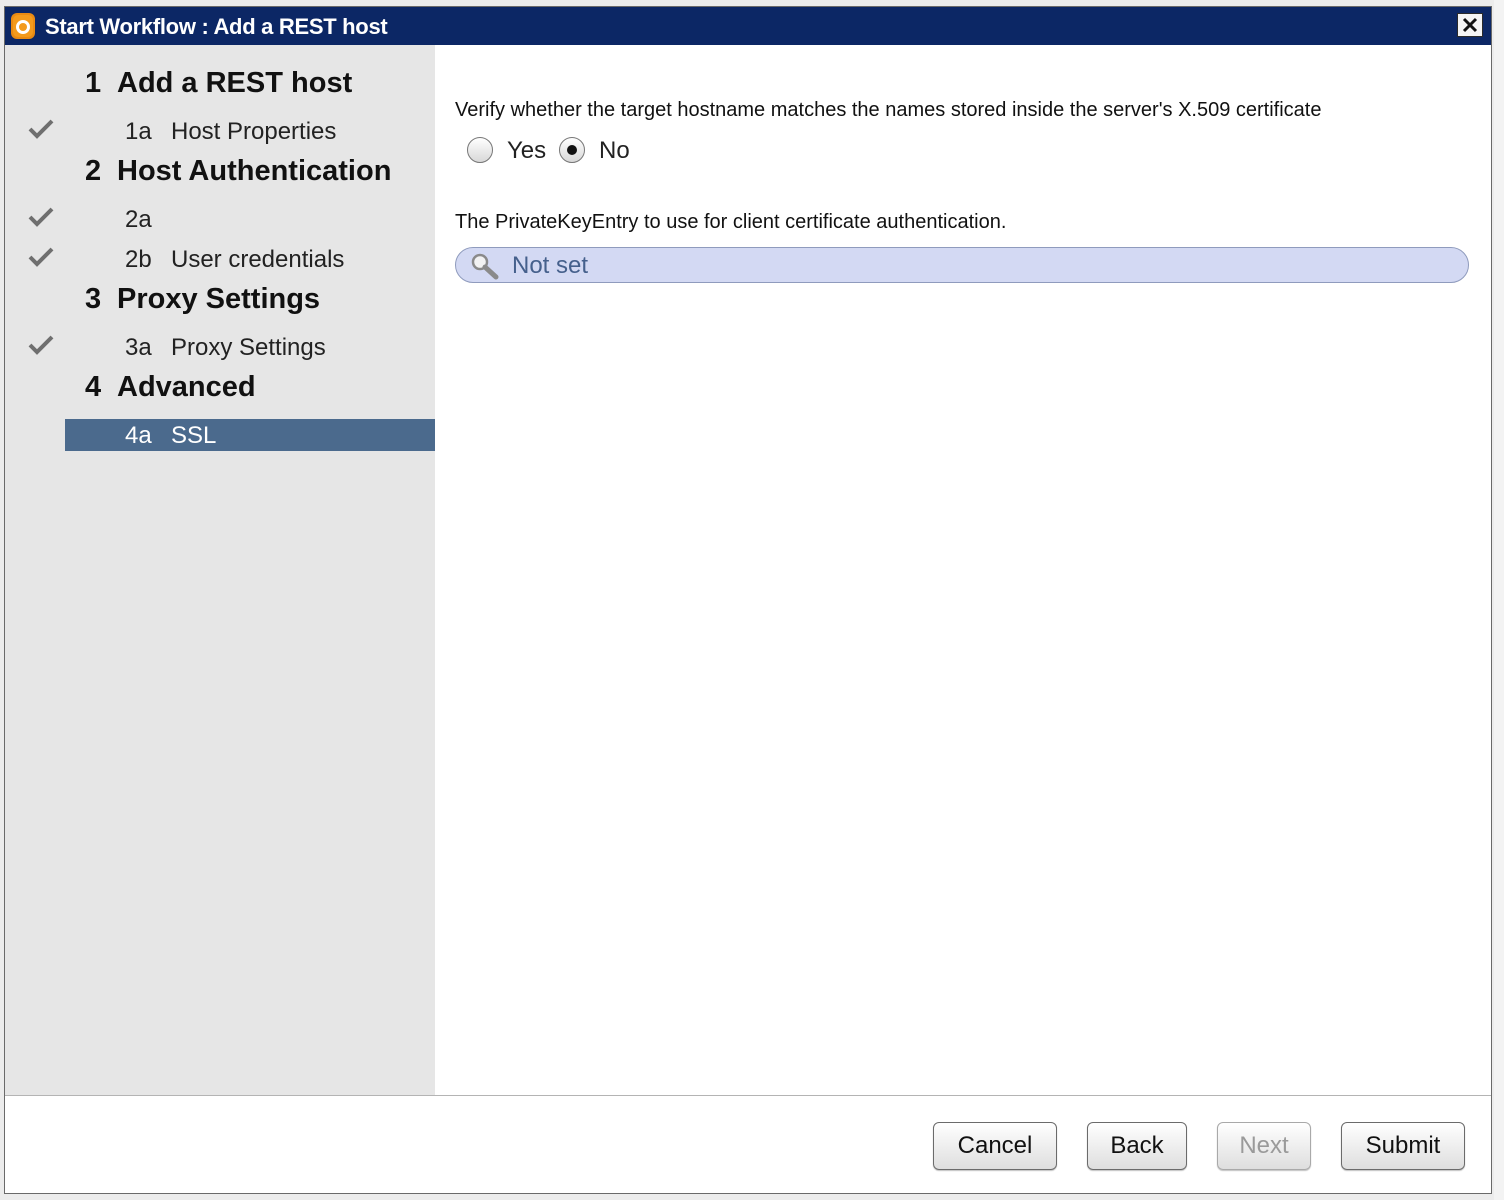 This screenshot has width=1504, height=1200. What do you see at coordinates (216, 26) in the screenshot?
I see `window-title: Start Workflow : Add a REST host` at bounding box center [216, 26].